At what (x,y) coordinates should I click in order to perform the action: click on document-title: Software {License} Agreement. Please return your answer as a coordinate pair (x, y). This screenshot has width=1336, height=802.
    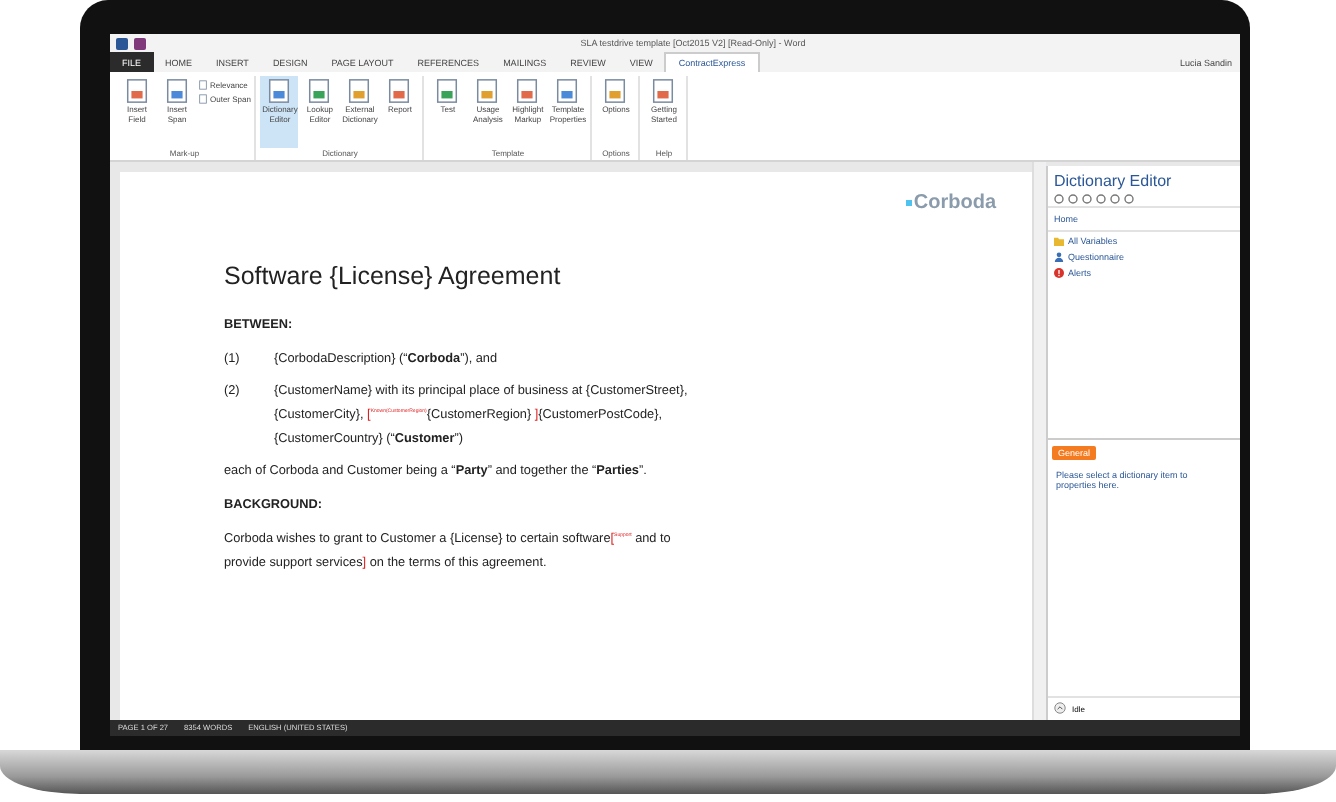
    Looking at the image, I should click on (393, 276).